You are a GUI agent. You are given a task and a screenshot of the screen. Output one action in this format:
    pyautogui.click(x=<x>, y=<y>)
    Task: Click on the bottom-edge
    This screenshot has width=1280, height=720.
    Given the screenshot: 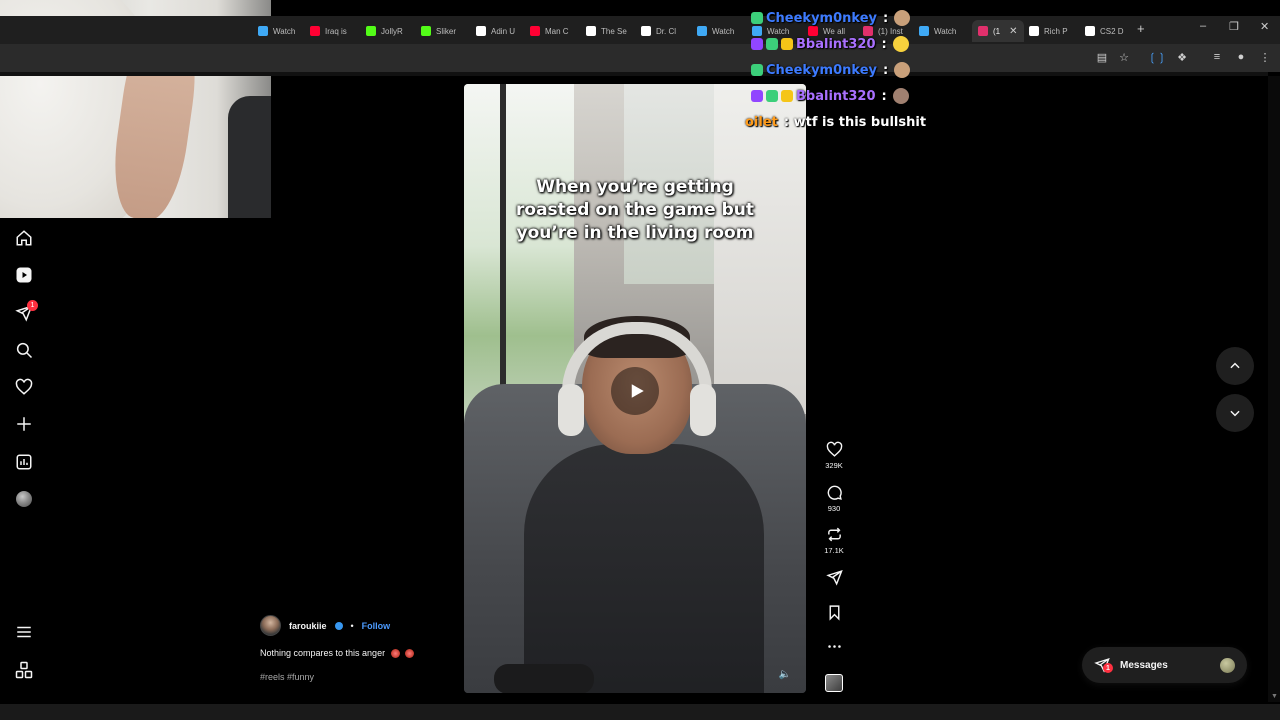 What is the action you would take?
    pyautogui.click(x=640, y=712)
    